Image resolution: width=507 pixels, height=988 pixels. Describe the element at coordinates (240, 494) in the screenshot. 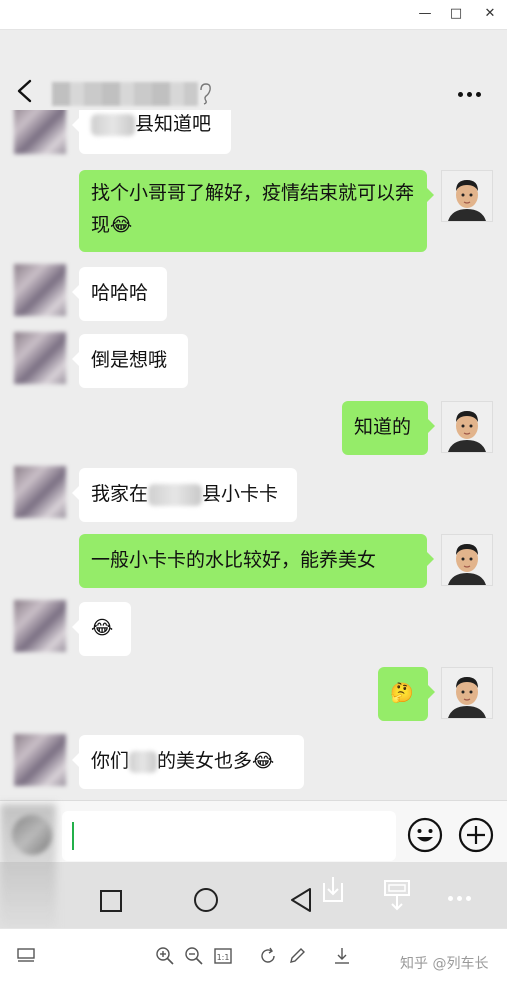

I see `message-text: 县小卡卡` at that location.